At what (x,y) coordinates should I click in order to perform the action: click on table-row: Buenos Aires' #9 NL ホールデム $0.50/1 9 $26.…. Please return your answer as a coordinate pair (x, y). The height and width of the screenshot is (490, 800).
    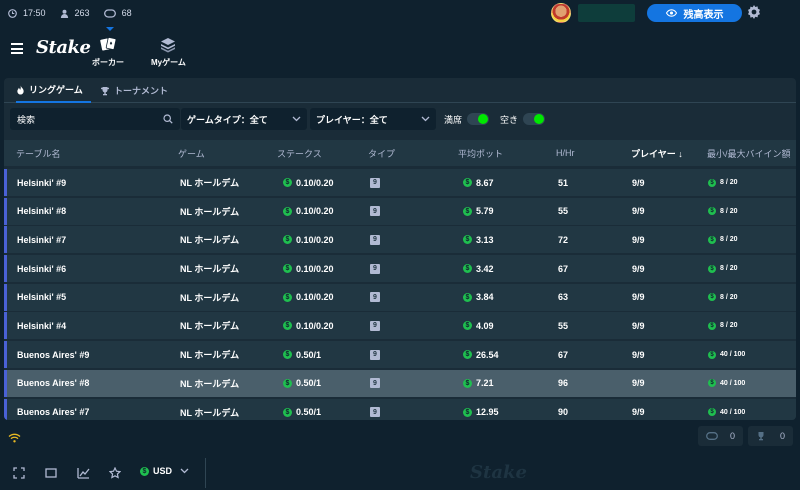
    Looking at the image, I should click on (400, 355).